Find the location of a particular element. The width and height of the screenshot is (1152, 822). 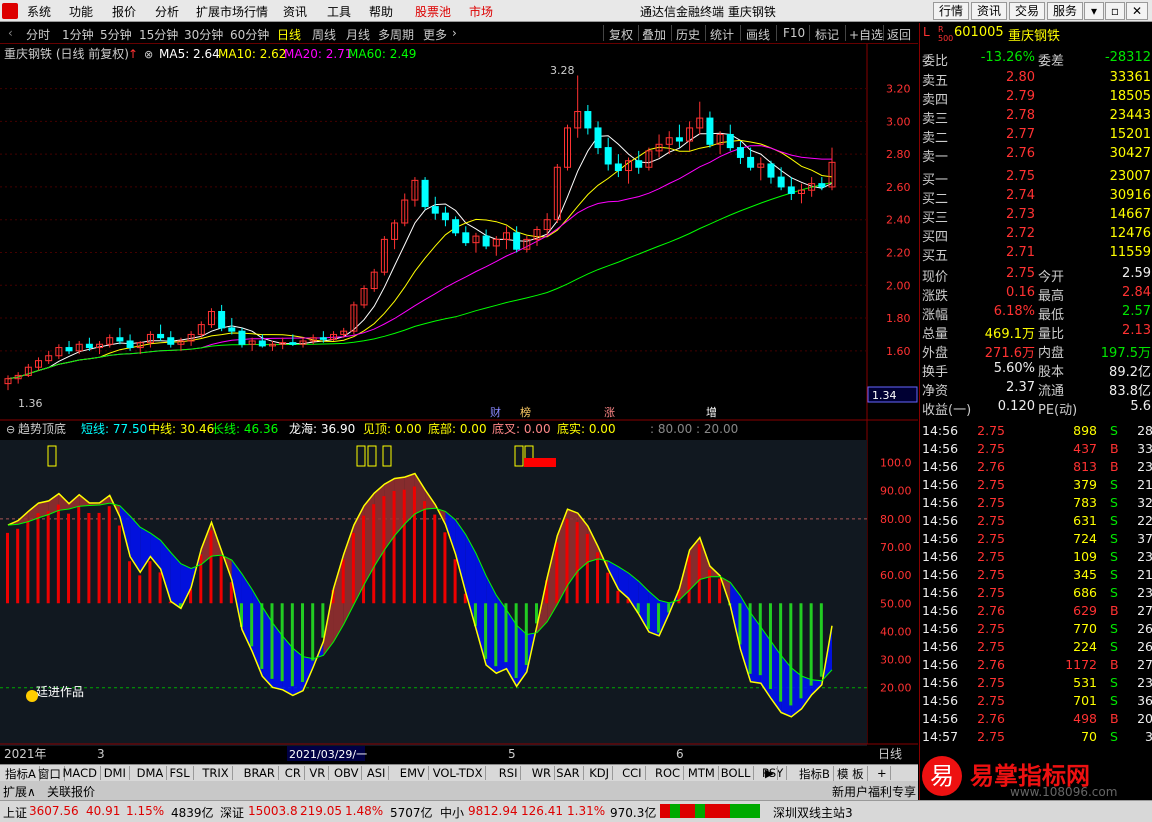

ask-row: 卖五 2.80 33361 is located at coordinates (1036, 79).